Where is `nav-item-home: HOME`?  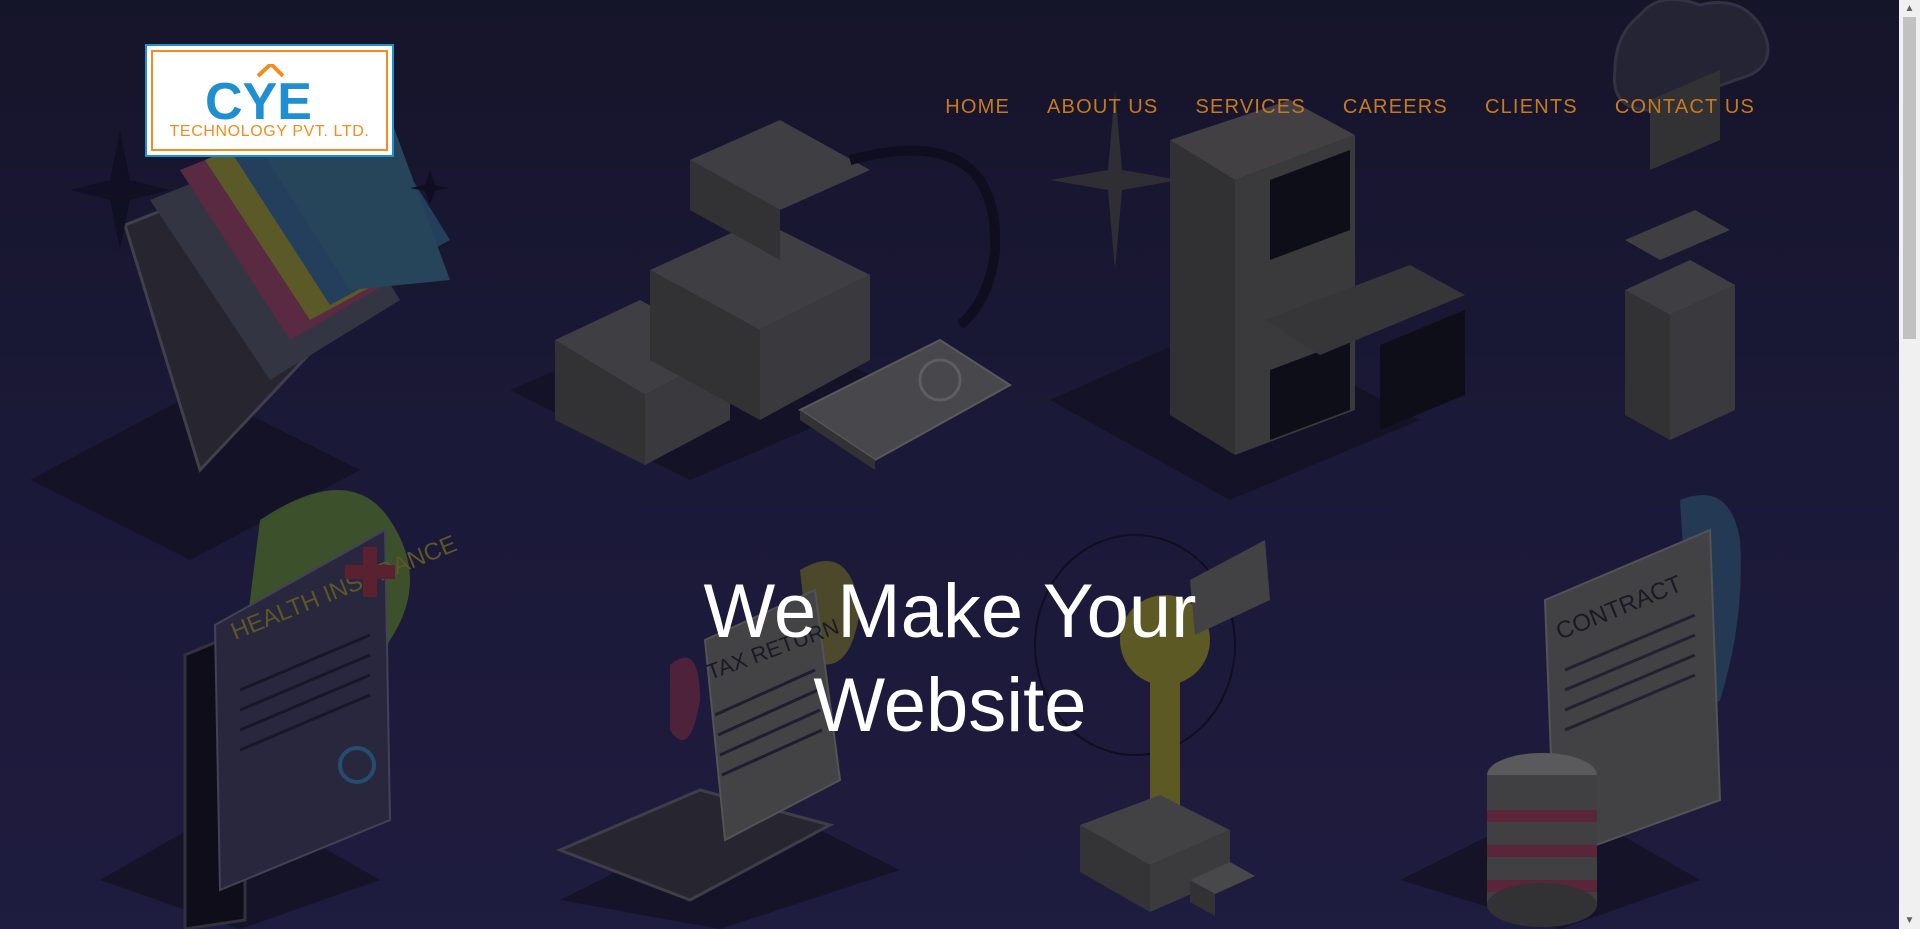
nav-item-home: HOME is located at coordinates (977, 107).